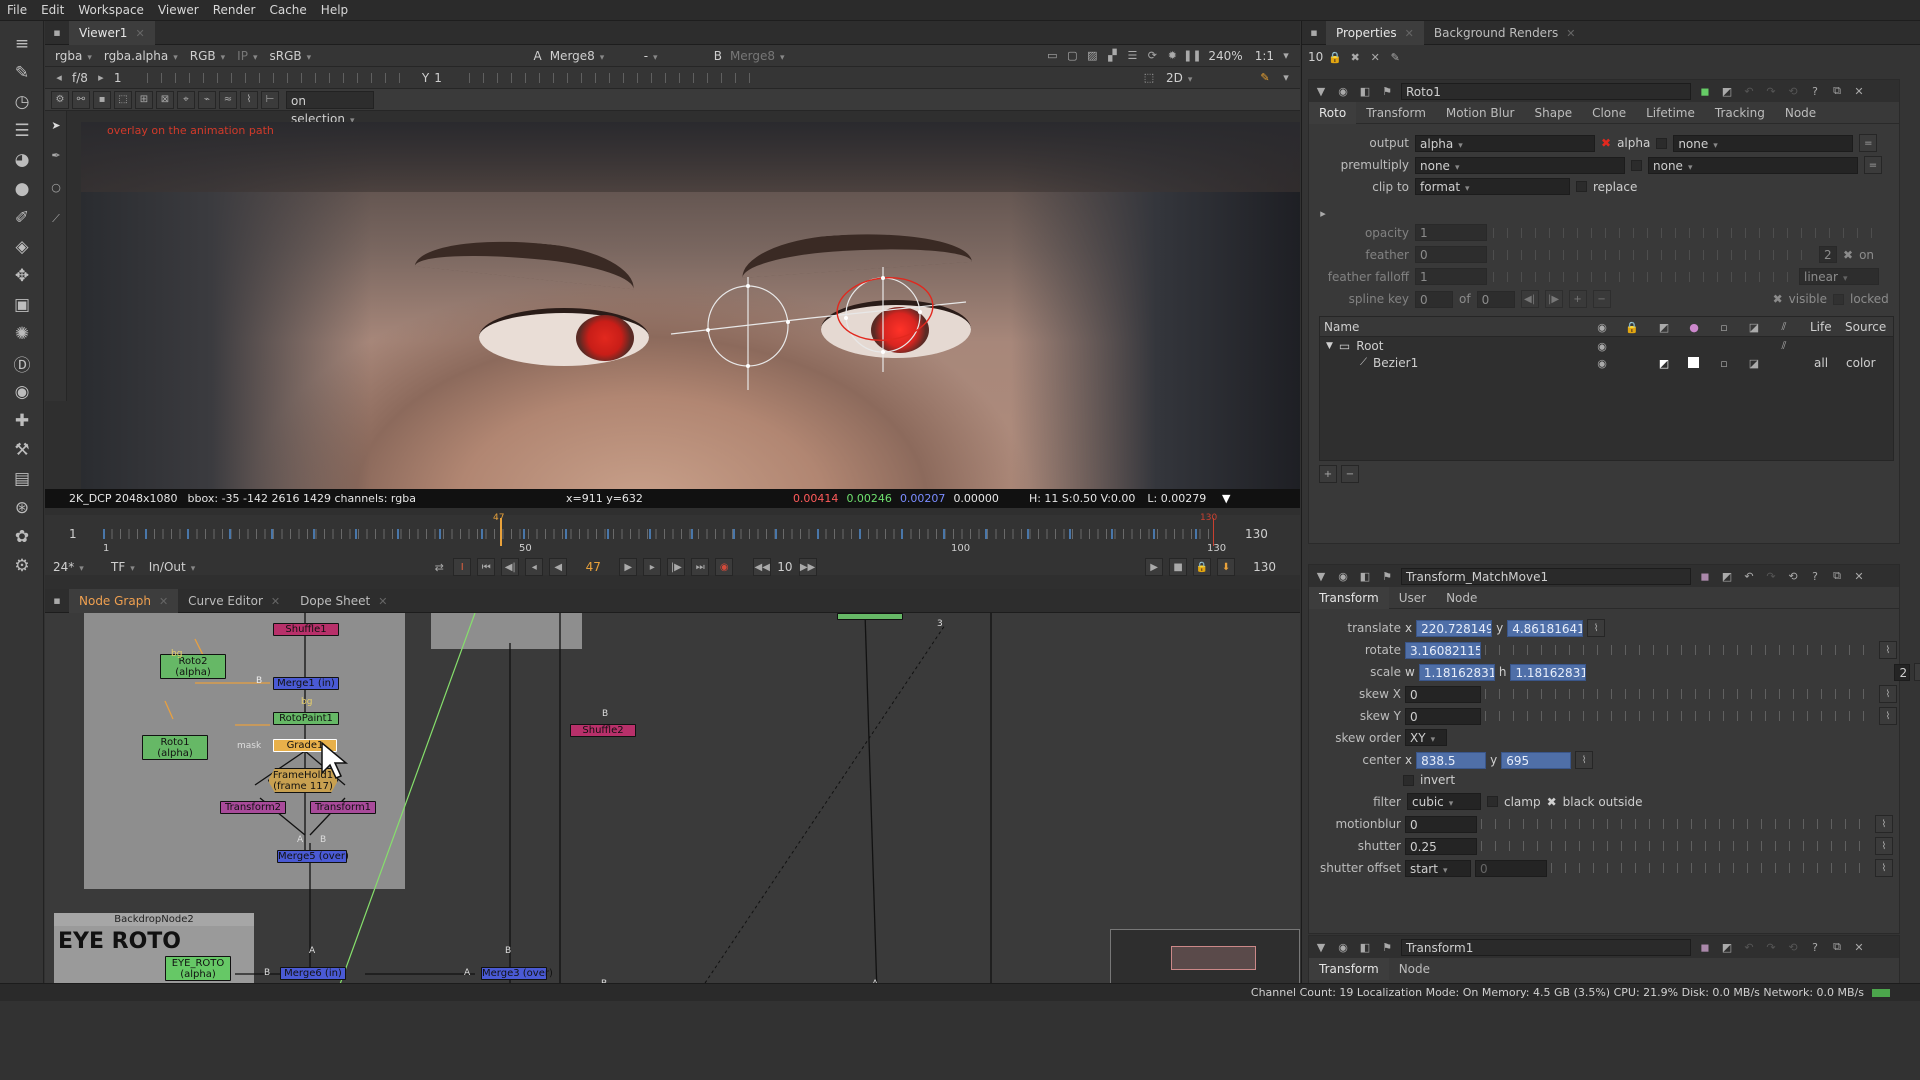 The height and width of the screenshot is (1080, 1920). I want to click on node-transform2: Transform2, so click(253, 807).